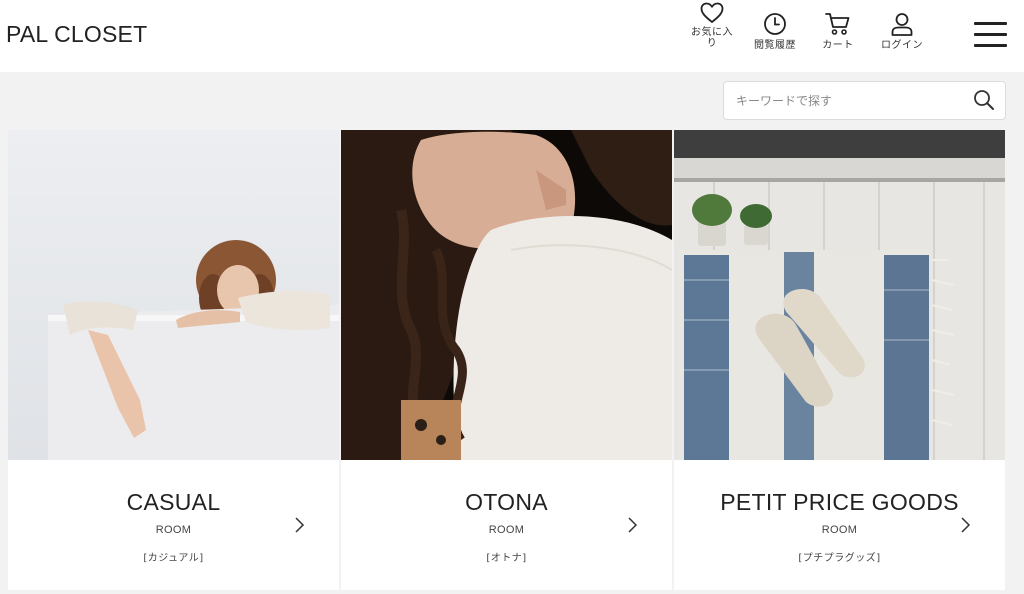 The image size is (1024, 594). I want to click on history-link: 閲覧履歴, so click(775, 48).